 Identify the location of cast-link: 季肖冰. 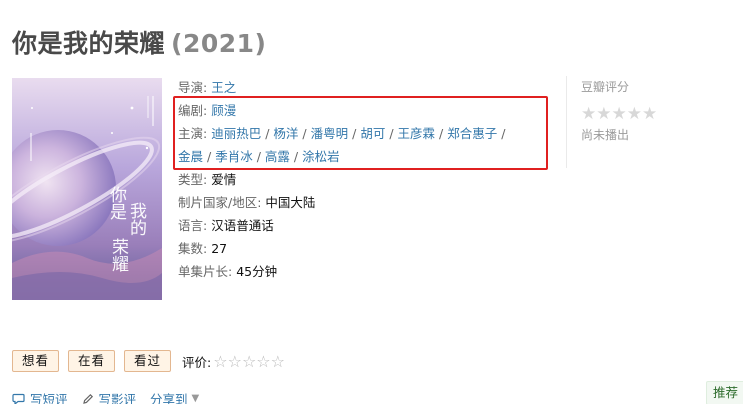
(234, 156).